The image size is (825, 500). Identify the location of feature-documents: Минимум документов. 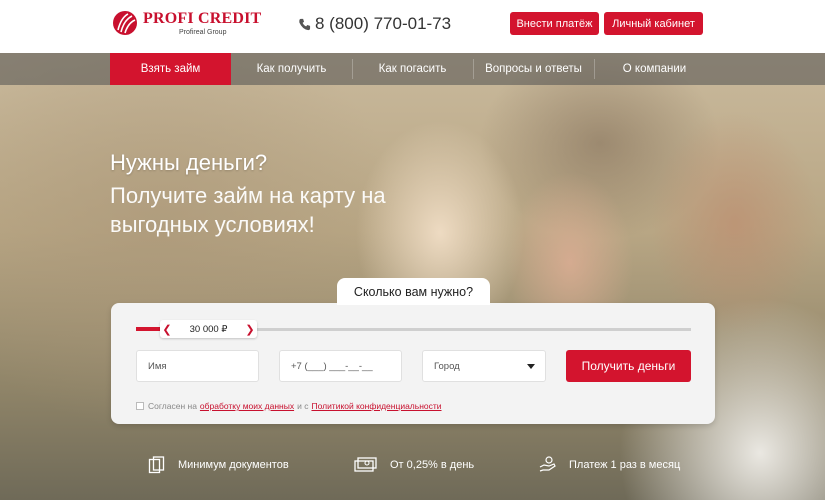
(218, 465).